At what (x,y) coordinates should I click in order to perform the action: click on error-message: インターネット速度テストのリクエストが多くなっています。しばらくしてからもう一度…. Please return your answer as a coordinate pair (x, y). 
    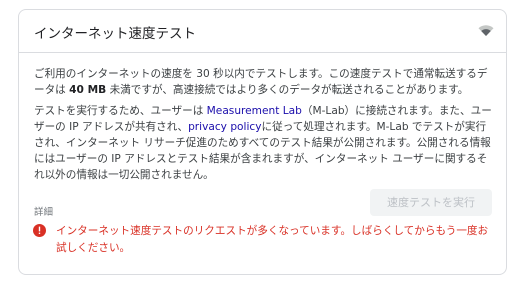
    Looking at the image, I should click on (272, 239).